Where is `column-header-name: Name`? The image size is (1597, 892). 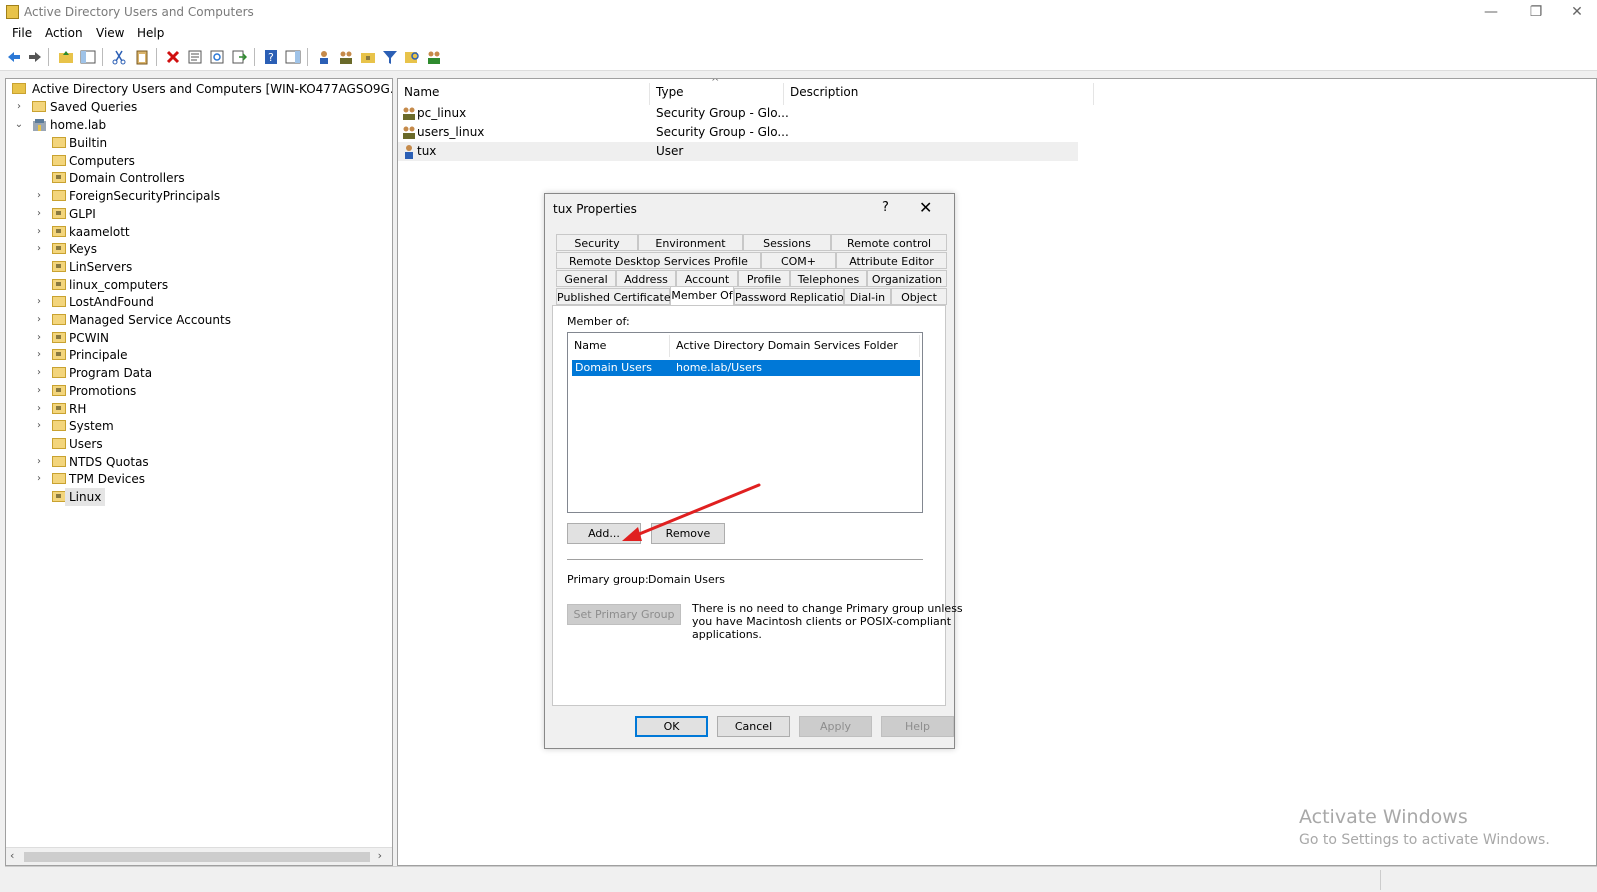 column-header-name: Name is located at coordinates (524, 94).